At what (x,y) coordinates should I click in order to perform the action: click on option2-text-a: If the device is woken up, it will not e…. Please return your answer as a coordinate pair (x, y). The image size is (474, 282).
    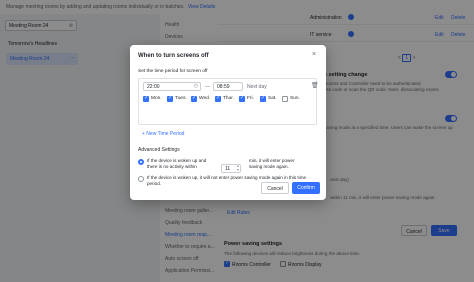
    Looking at the image, I should click on (227, 177).